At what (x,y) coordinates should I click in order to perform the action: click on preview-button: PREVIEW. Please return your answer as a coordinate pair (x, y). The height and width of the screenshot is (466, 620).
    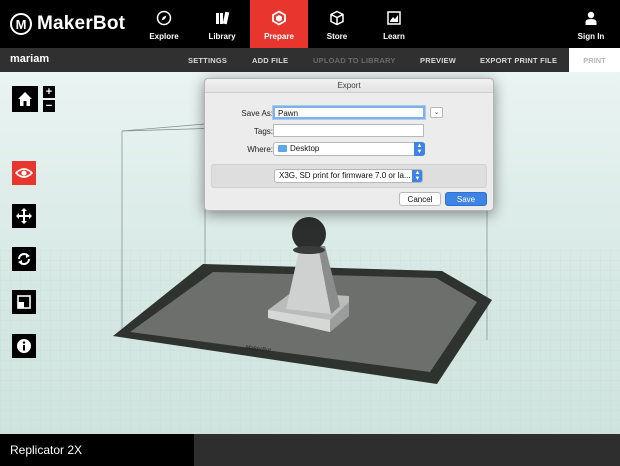
    Looking at the image, I should click on (438, 60).